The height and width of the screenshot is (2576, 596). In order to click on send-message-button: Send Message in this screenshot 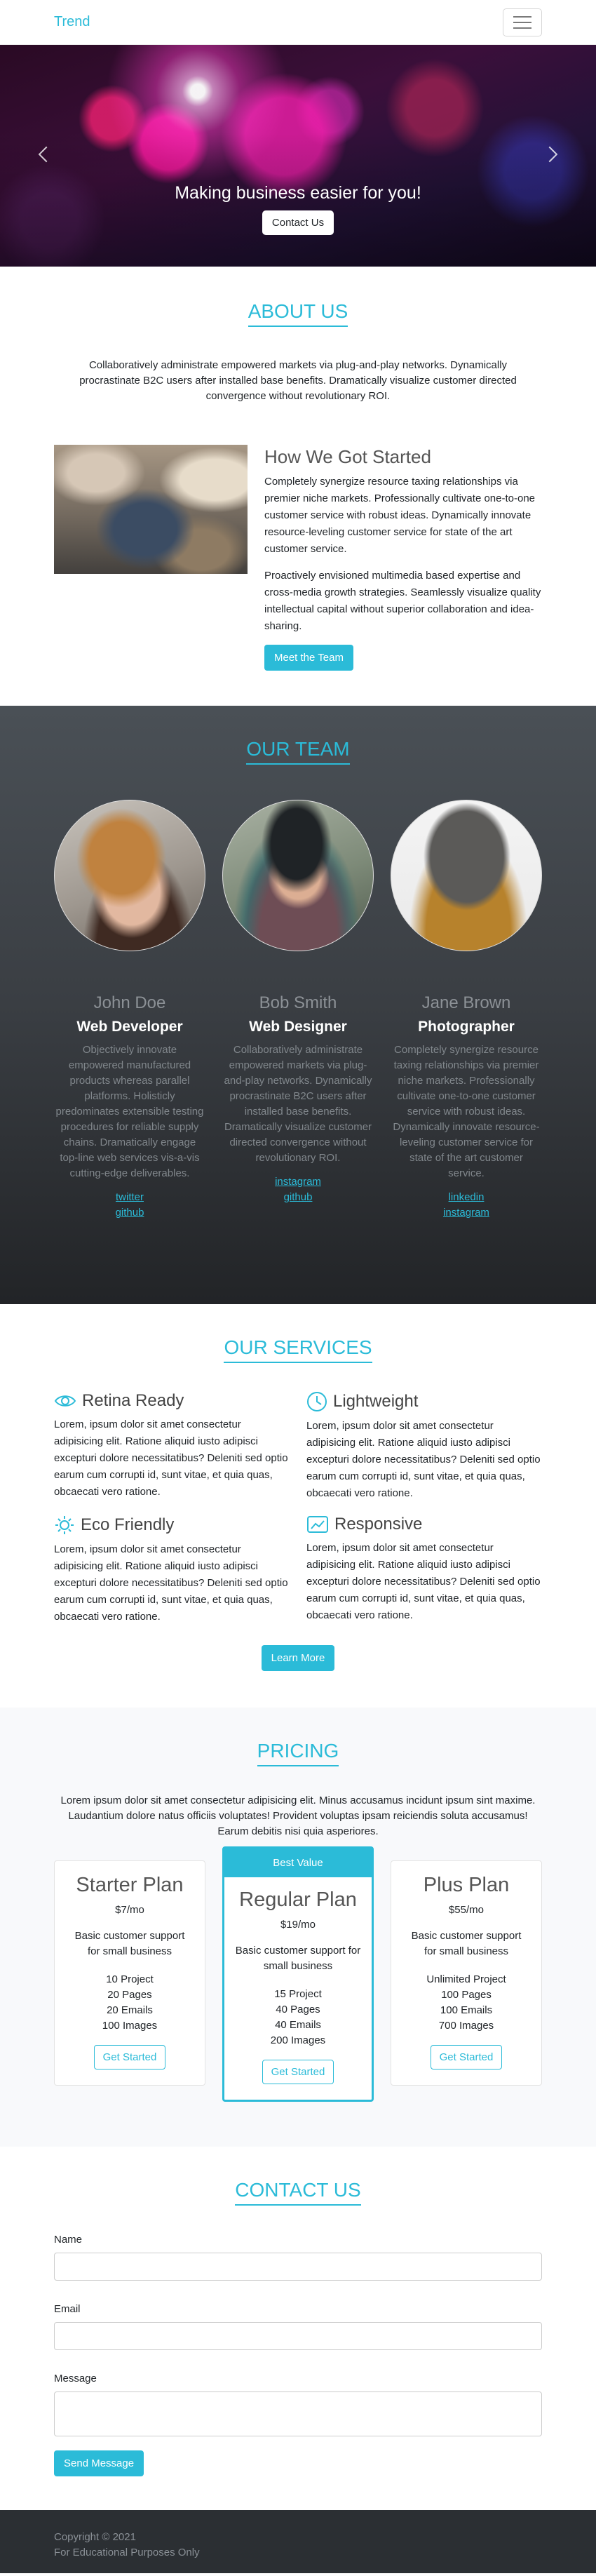, I will do `click(99, 2463)`.